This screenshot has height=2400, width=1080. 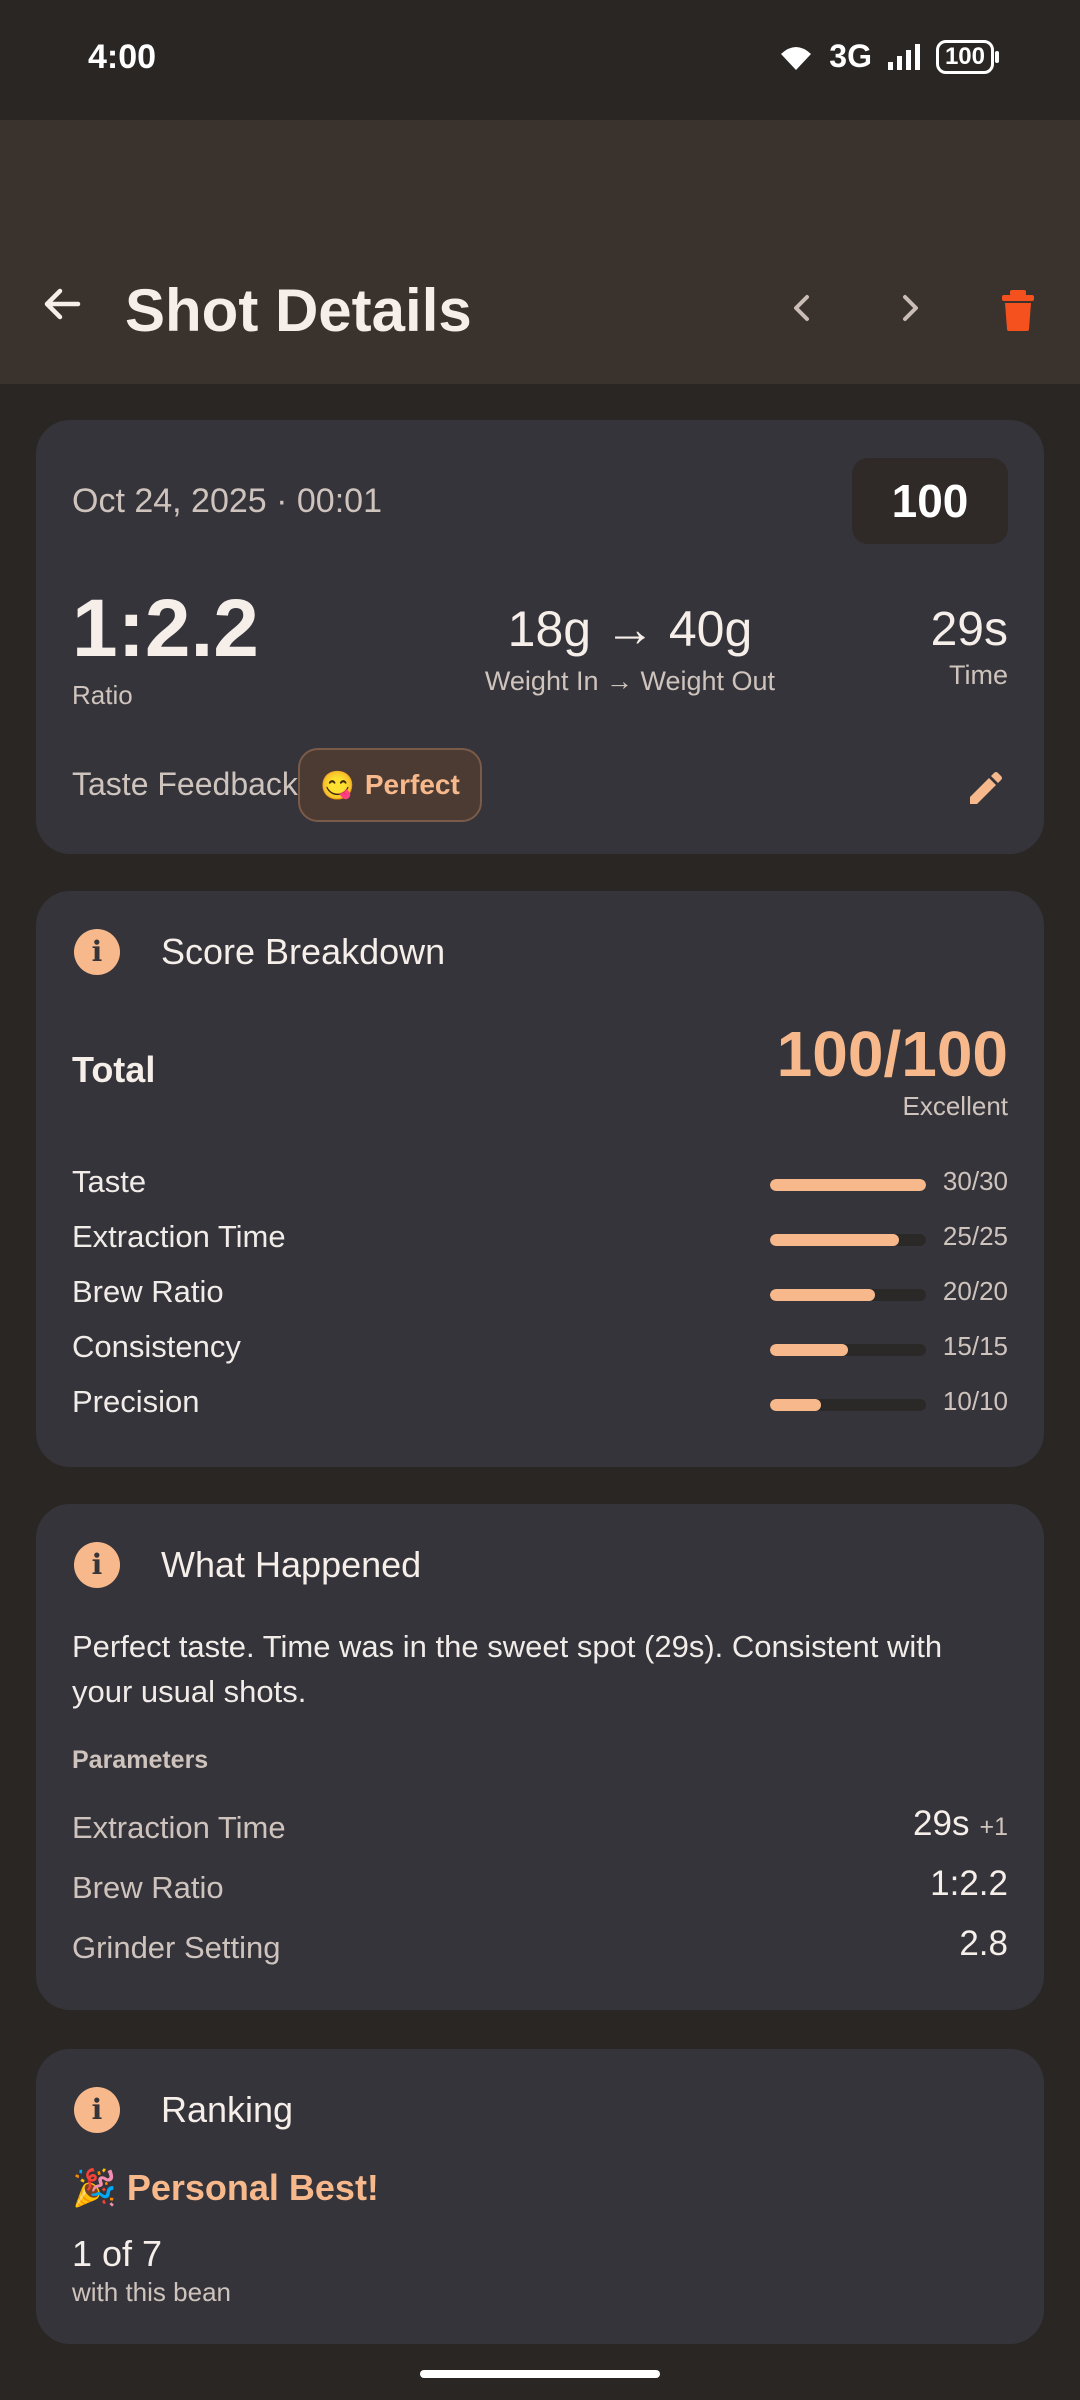 What do you see at coordinates (630, 681) in the screenshot?
I see `weights-label: Weight In → Weight Out` at bounding box center [630, 681].